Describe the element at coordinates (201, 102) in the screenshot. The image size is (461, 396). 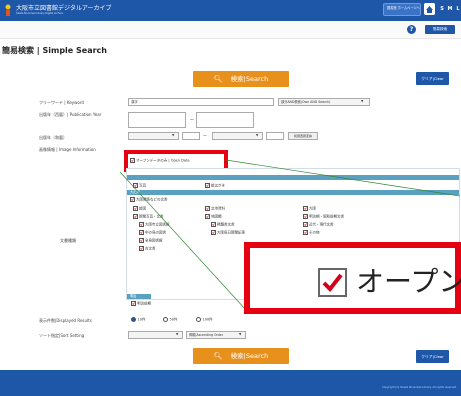
I see `keyword-input: 漢字` at that location.